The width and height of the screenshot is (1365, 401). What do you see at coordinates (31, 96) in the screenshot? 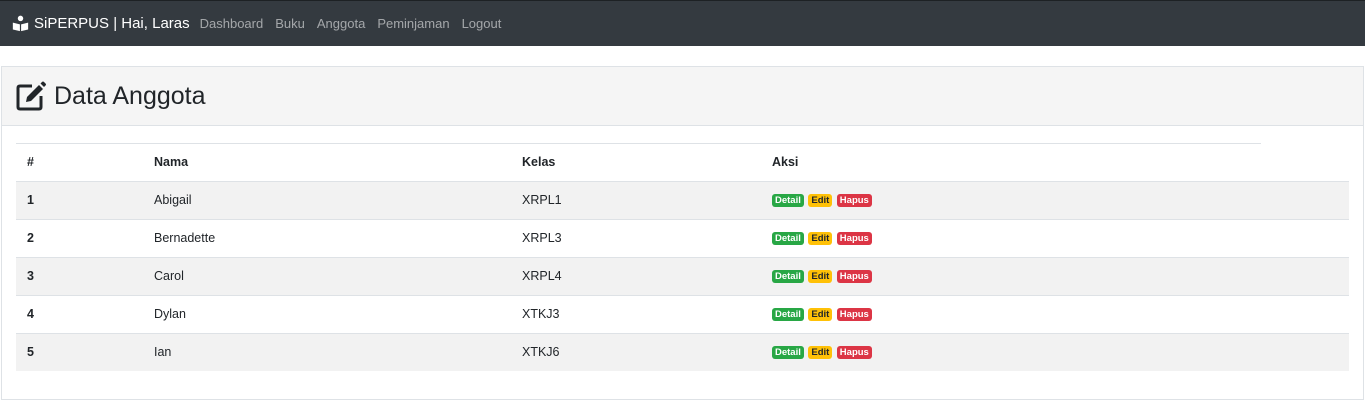
I see `edit-icon` at bounding box center [31, 96].